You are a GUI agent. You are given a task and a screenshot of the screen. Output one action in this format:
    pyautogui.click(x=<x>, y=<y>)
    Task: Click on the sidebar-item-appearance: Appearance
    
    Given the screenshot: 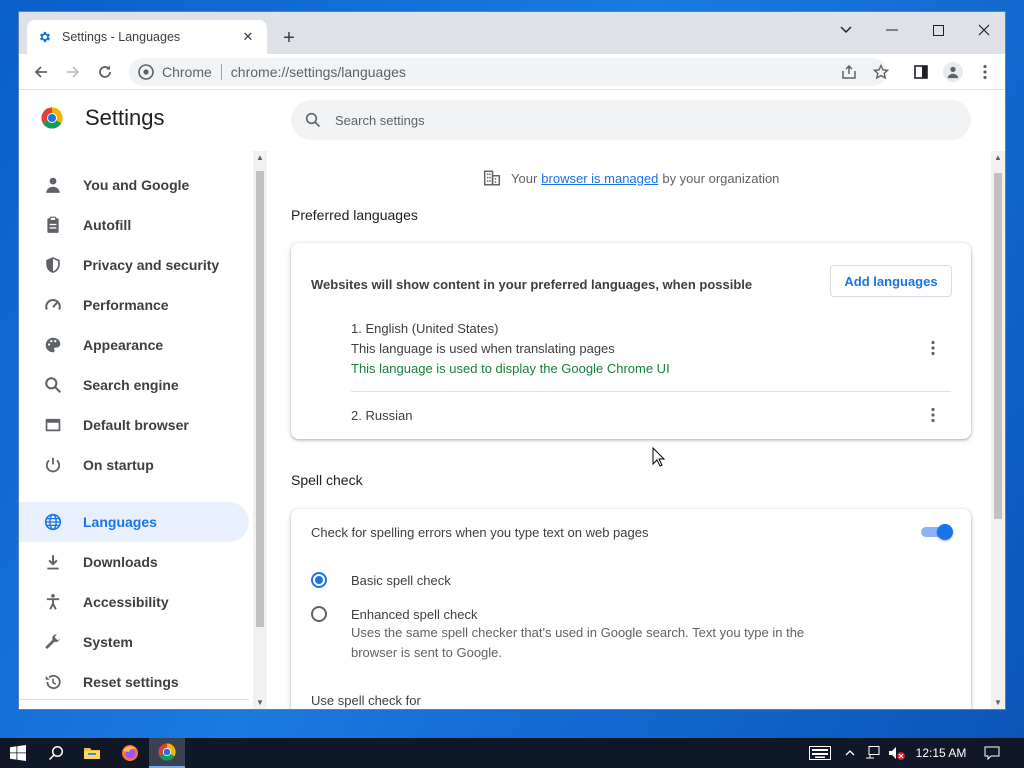 What is the action you would take?
    pyautogui.click(x=134, y=345)
    